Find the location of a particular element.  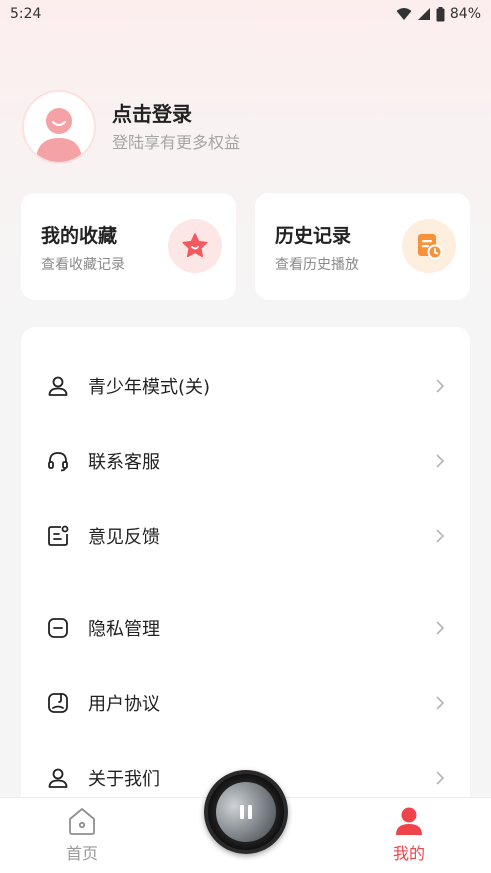

menu-item-label: 用户协议 is located at coordinates (124, 704).